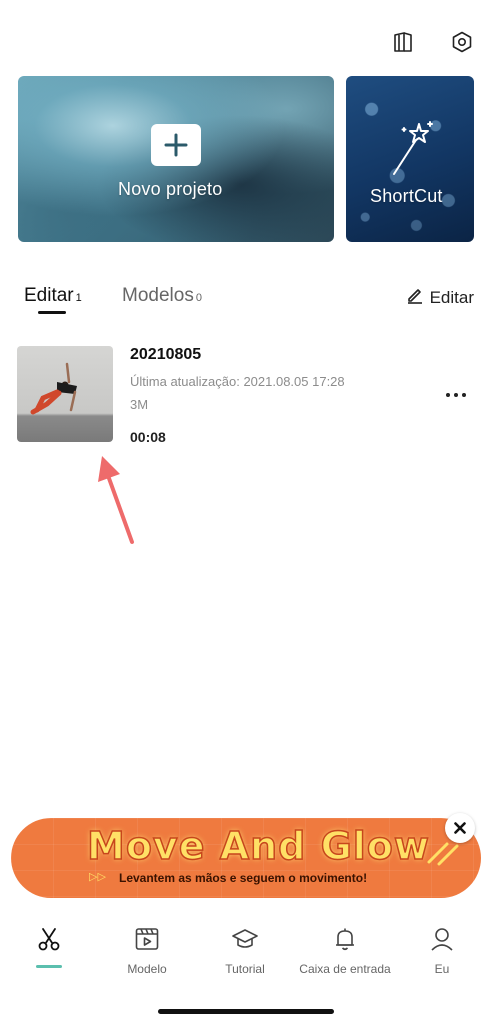 The image size is (492, 1024). I want to click on tab-active-indicator, so click(52, 312).